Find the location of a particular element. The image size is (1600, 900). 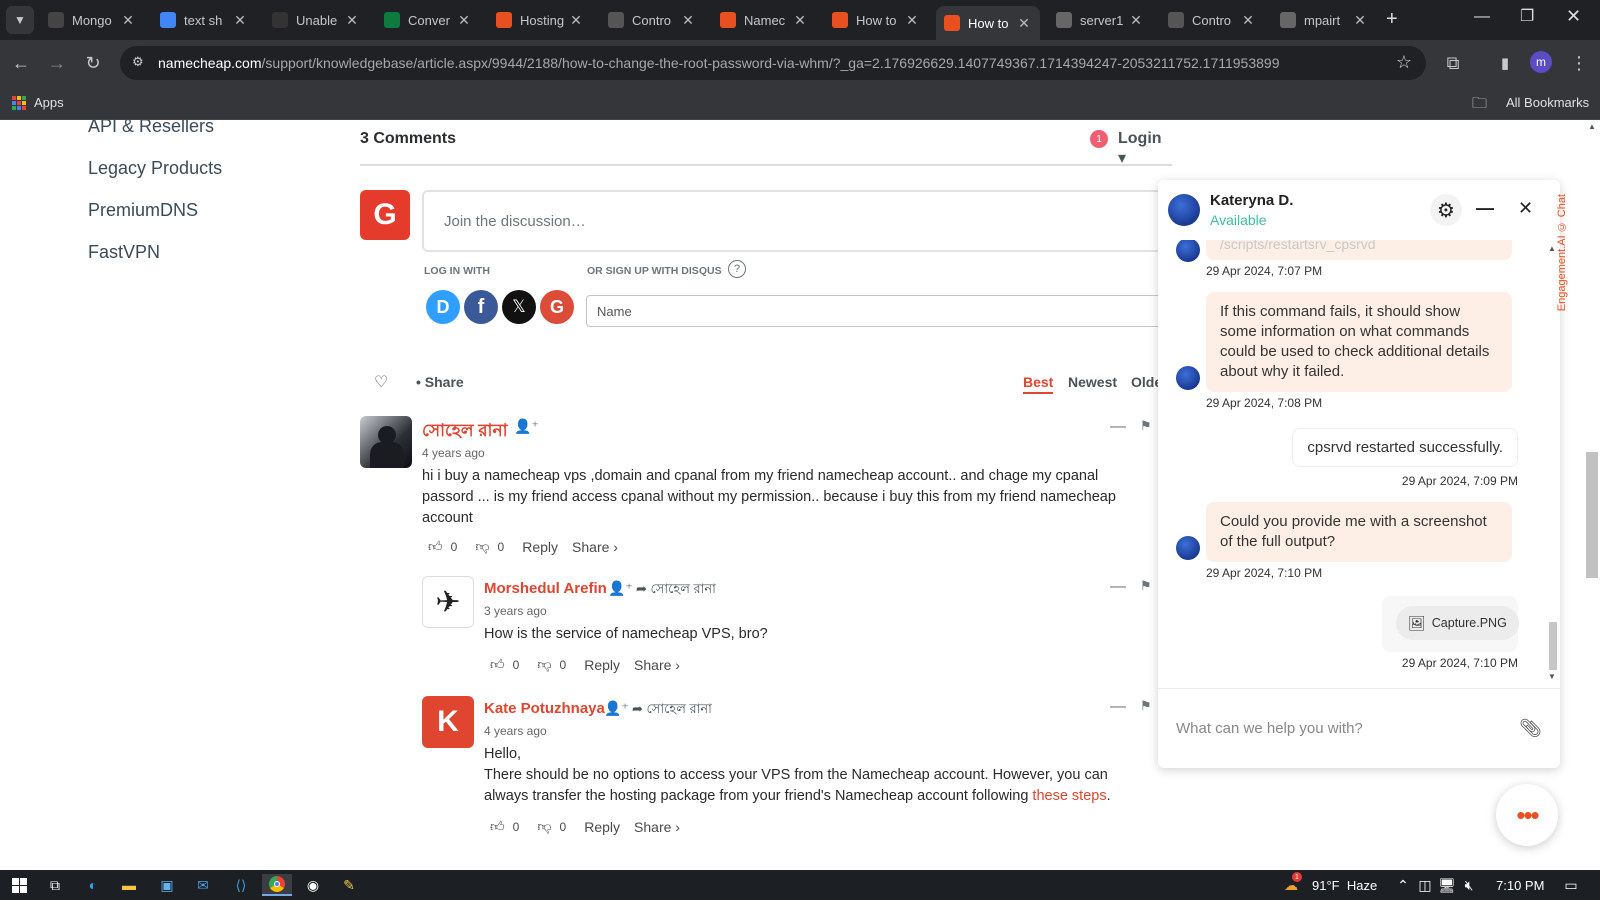

facebook-login-icon: f is located at coordinates (481, 307).